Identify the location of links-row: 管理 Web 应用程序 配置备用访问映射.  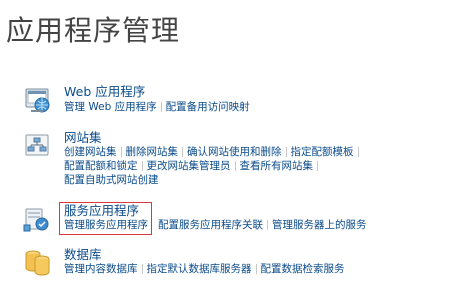
(157, 107).